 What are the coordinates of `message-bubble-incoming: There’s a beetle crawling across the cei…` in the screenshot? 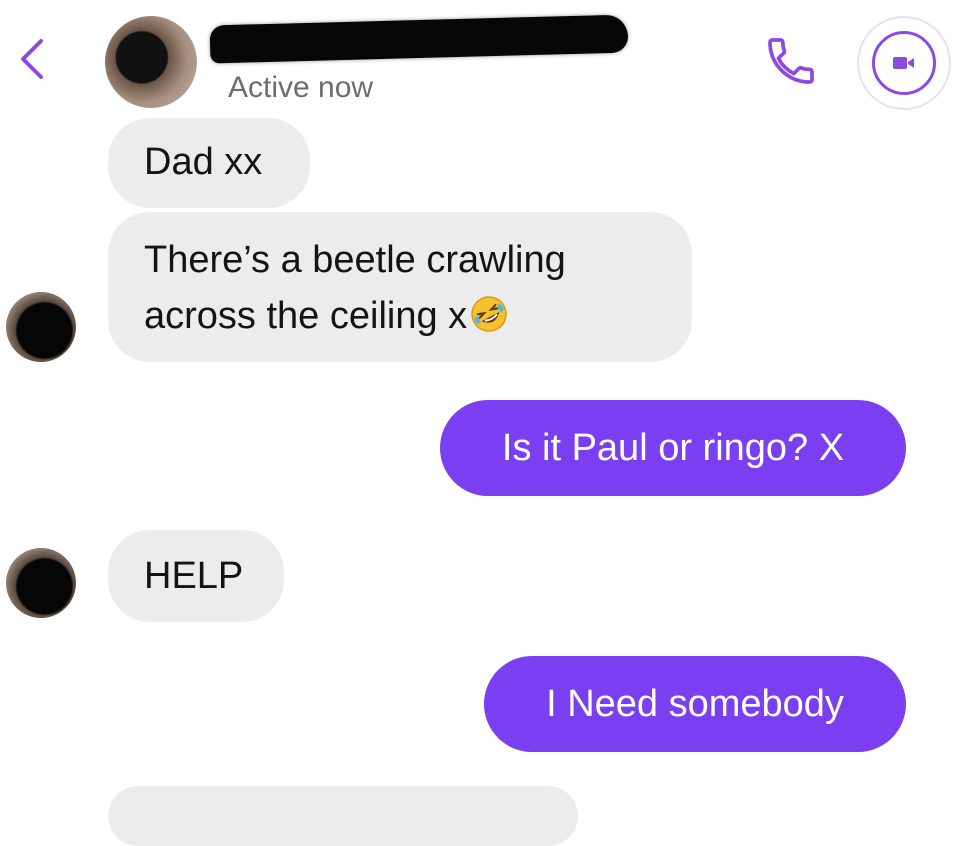 It's located at (400, 287).